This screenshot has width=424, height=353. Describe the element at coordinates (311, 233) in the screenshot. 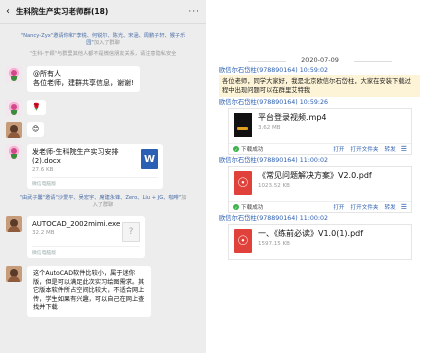

I see `file-name: 一、《练前必读》V1.0(1).pdf` at that location.